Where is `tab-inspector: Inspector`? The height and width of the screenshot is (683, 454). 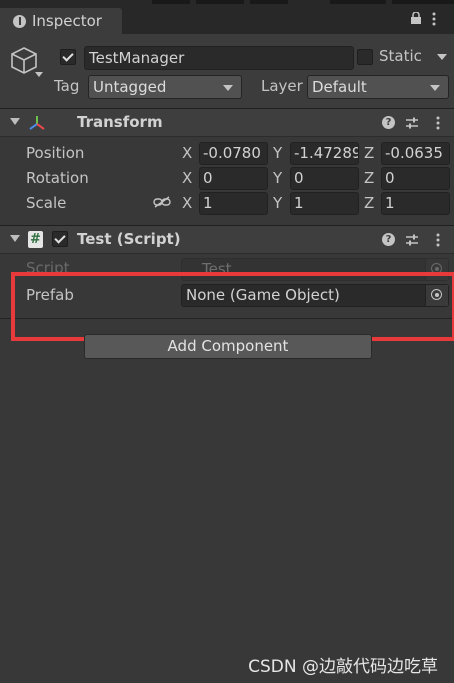 tab-inspector: Inspector is located at coordinates (61, 21).